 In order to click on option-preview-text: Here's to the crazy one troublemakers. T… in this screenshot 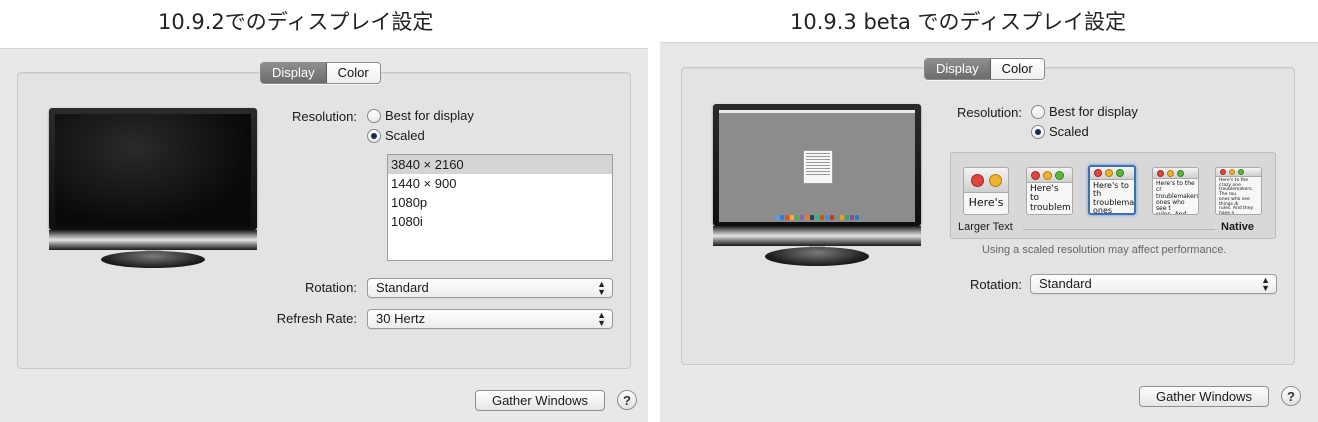, I will do `click(1236, 196)`.